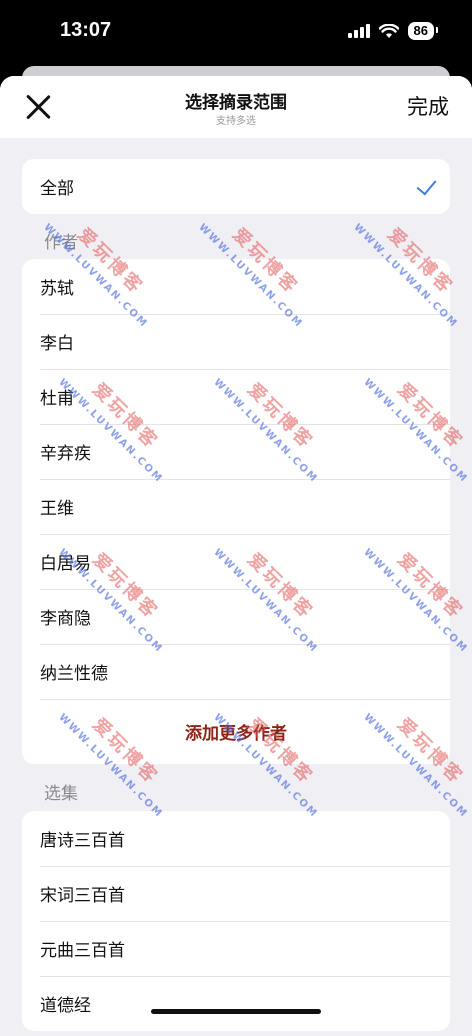  Describe the element at coordinates (236, 286) in the screenshot. I see `author-item: 苏轼` at that location.